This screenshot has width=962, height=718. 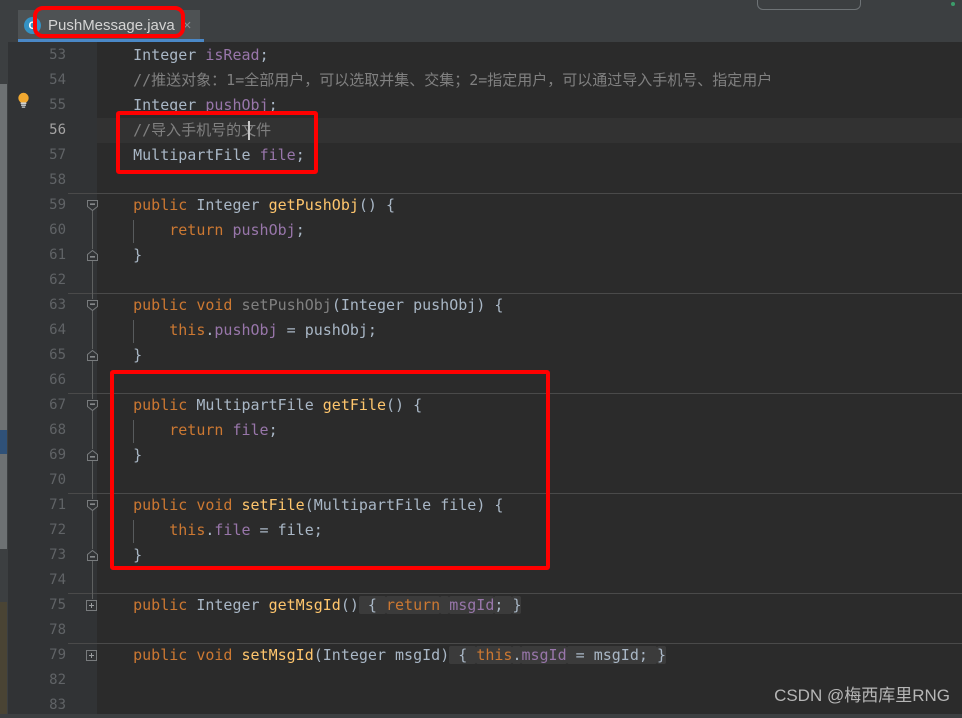 What do you see at coordinates (232, 530) in the screenshot?
I see `code-token: file` at bounding box center [232, 530].